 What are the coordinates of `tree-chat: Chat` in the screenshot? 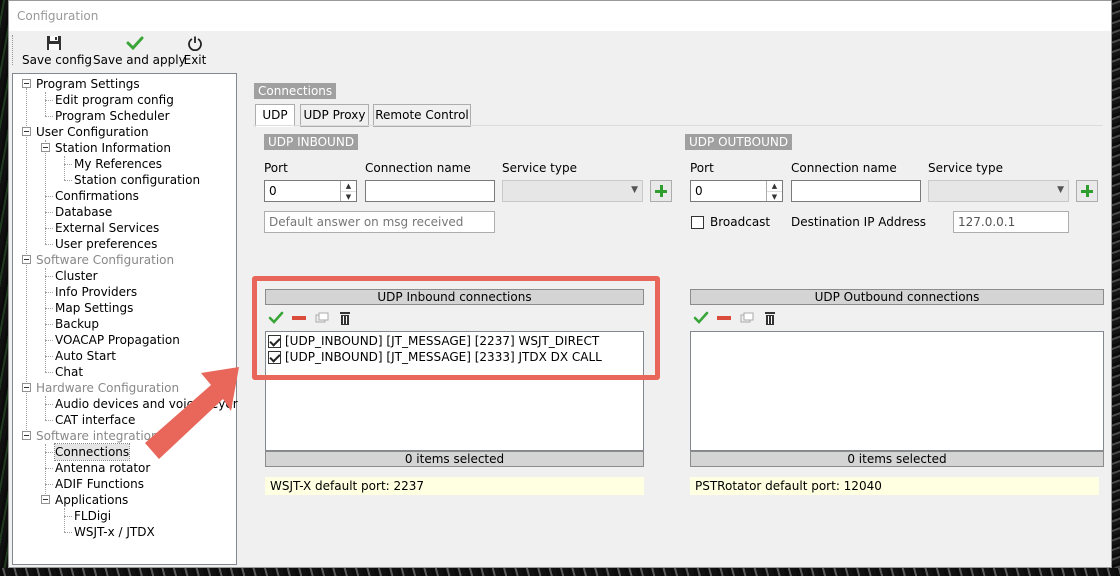 It's located at (69, 372).